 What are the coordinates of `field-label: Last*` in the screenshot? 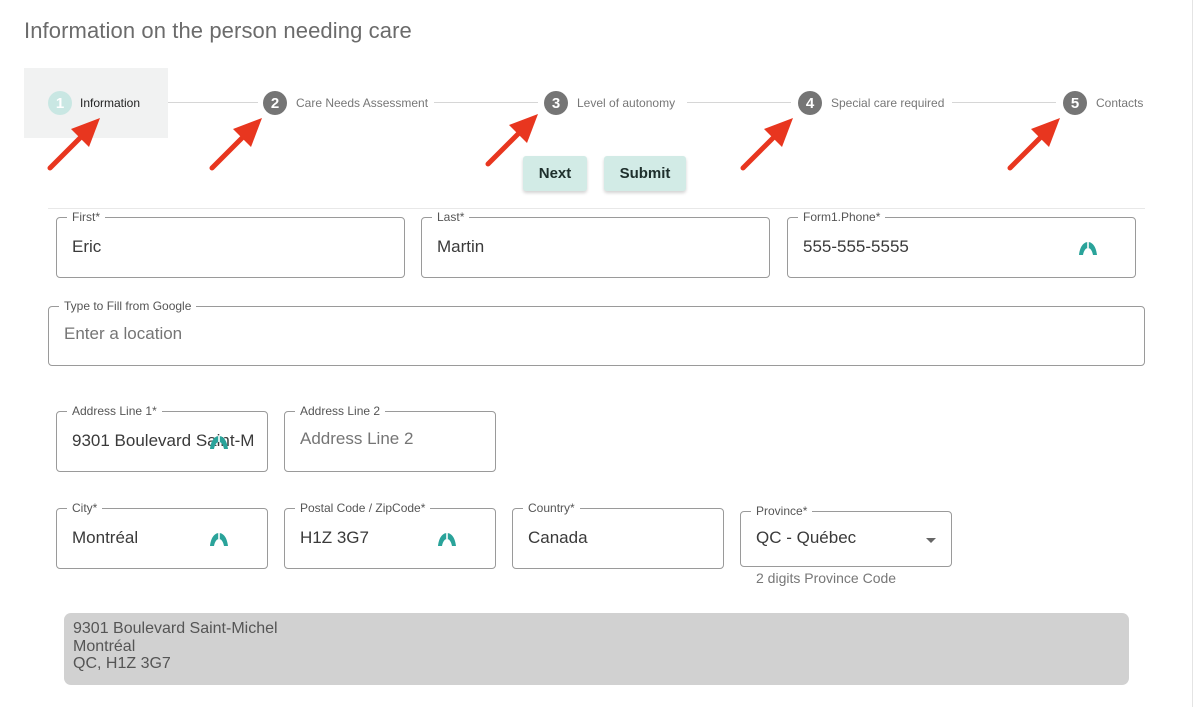 It's located at (451, 217).